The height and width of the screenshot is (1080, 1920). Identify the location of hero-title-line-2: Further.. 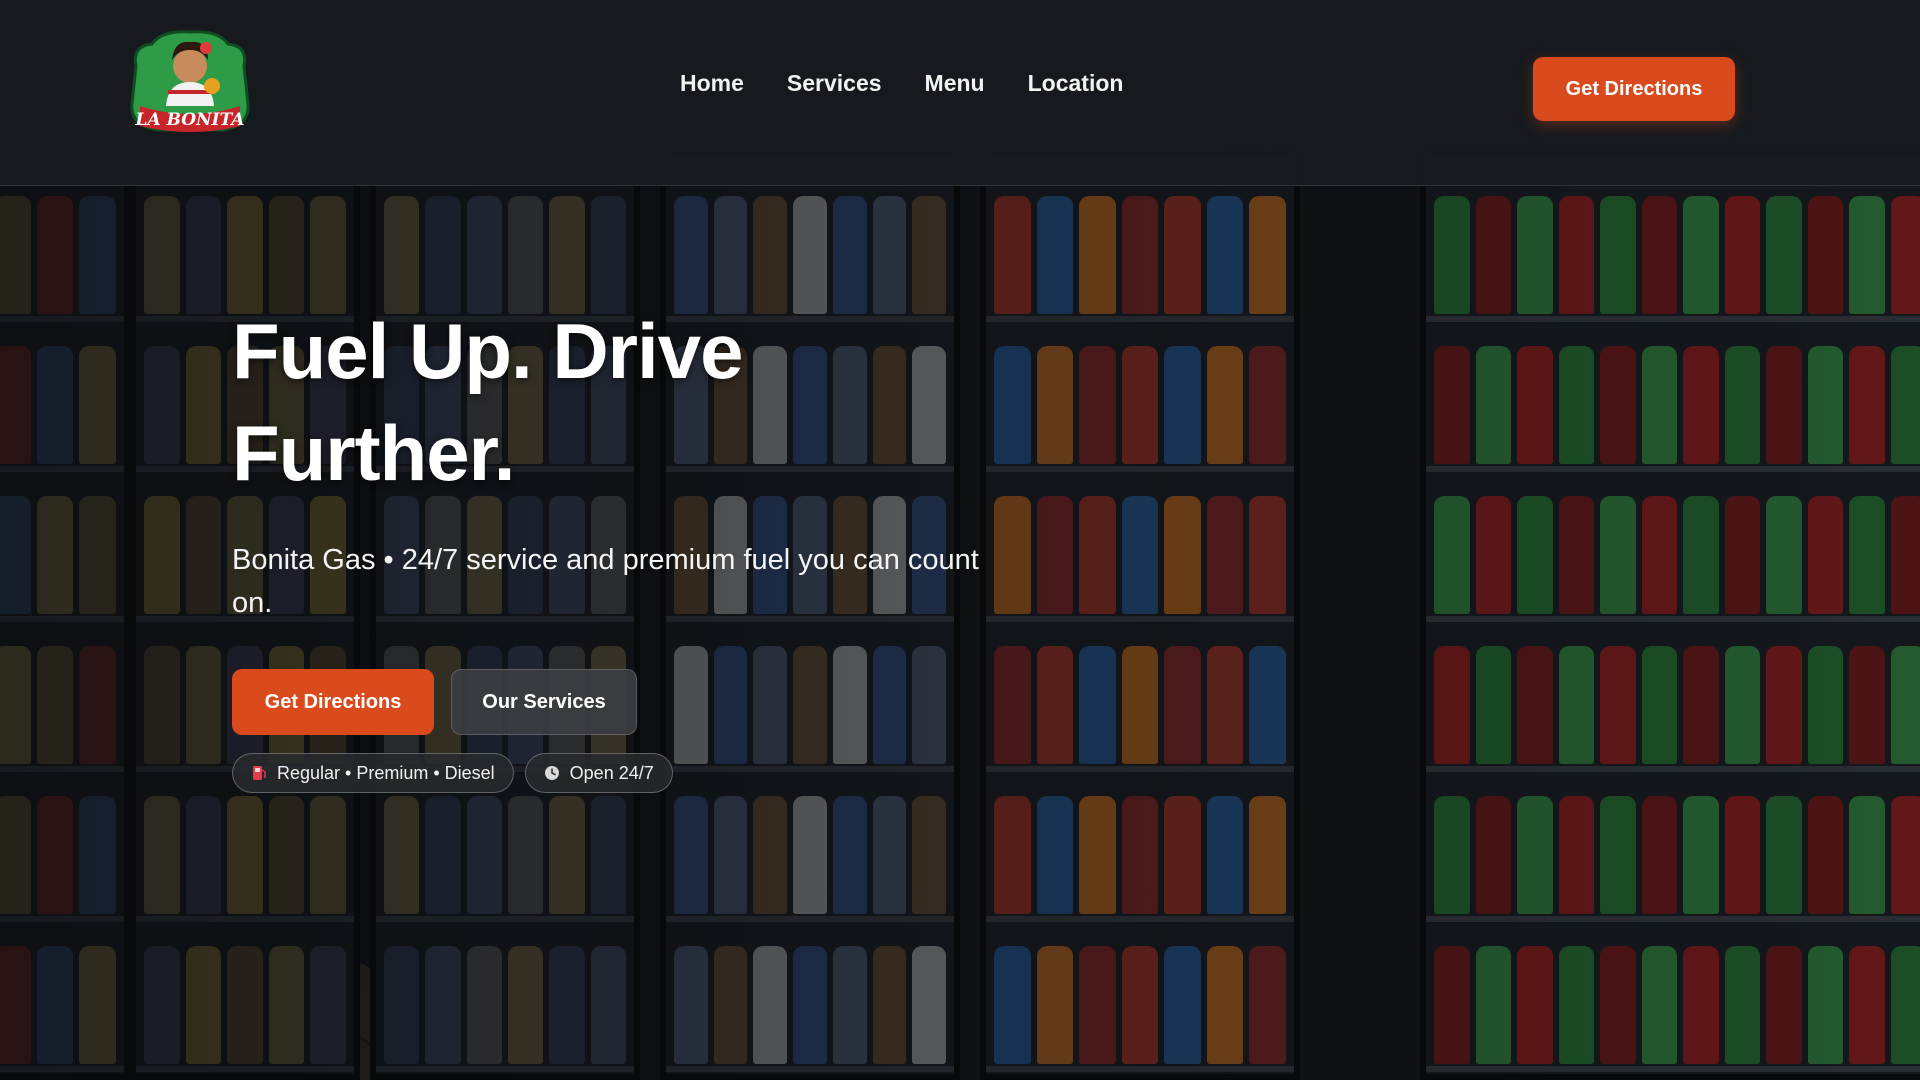
(373, 453).